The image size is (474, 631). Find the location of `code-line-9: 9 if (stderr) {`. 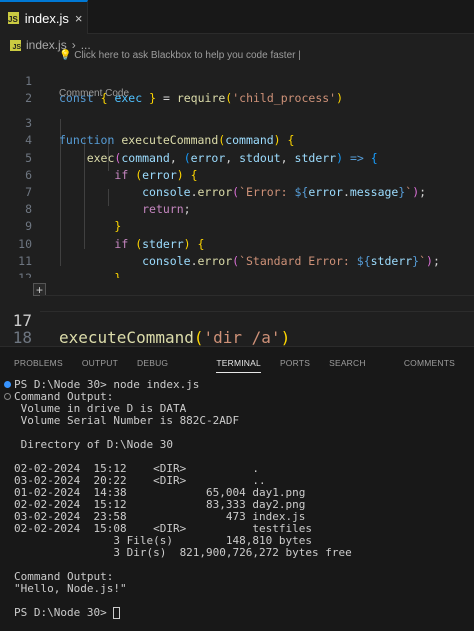

code-line-9: 9 if (stderr) { is located at coordinates (237, 225).